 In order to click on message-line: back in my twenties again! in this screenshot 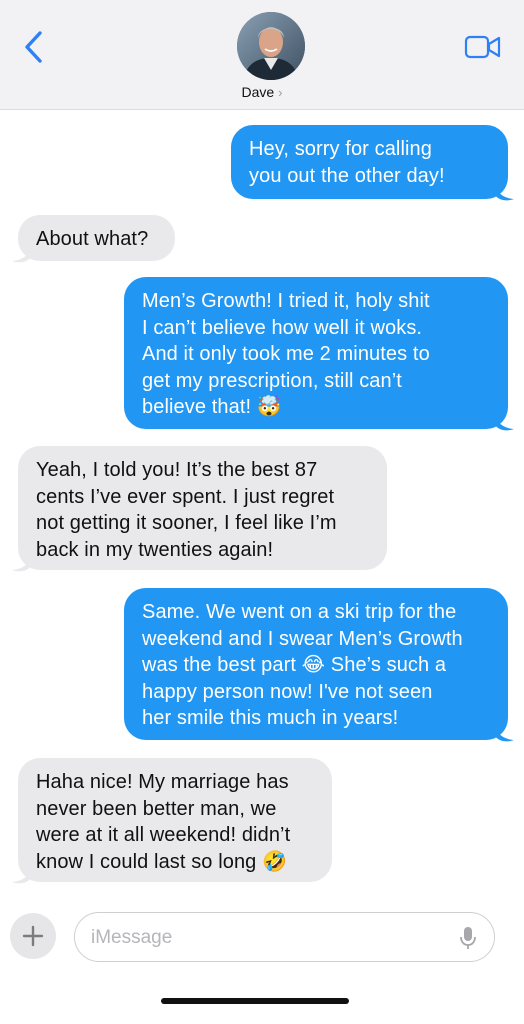, I will do `click(155, 549)`.